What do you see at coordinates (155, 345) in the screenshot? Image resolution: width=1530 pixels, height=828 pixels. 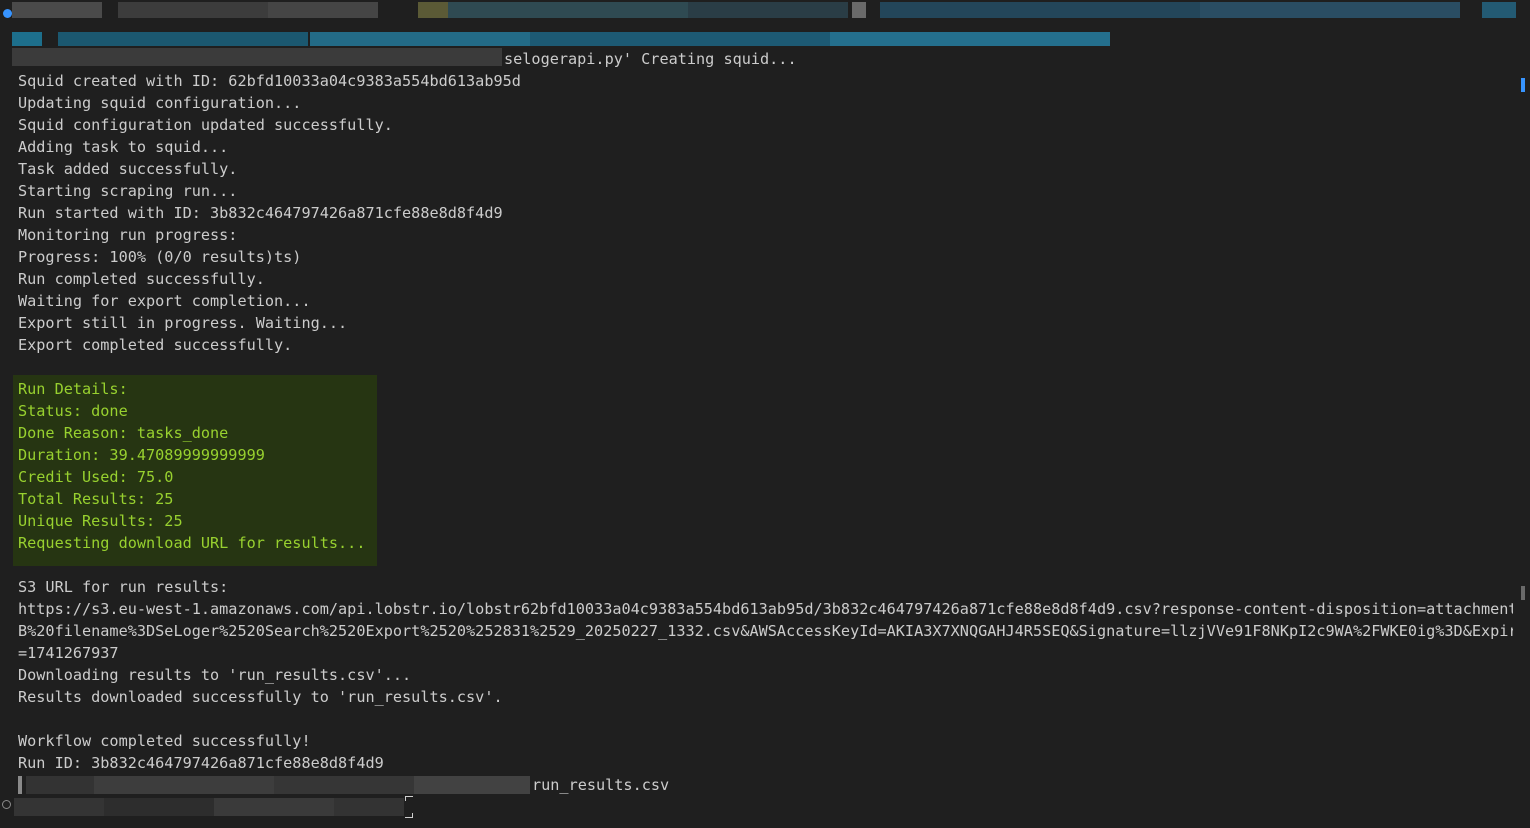 I see `output-line: Export completed successfully.` at bounding box center [155, 345].